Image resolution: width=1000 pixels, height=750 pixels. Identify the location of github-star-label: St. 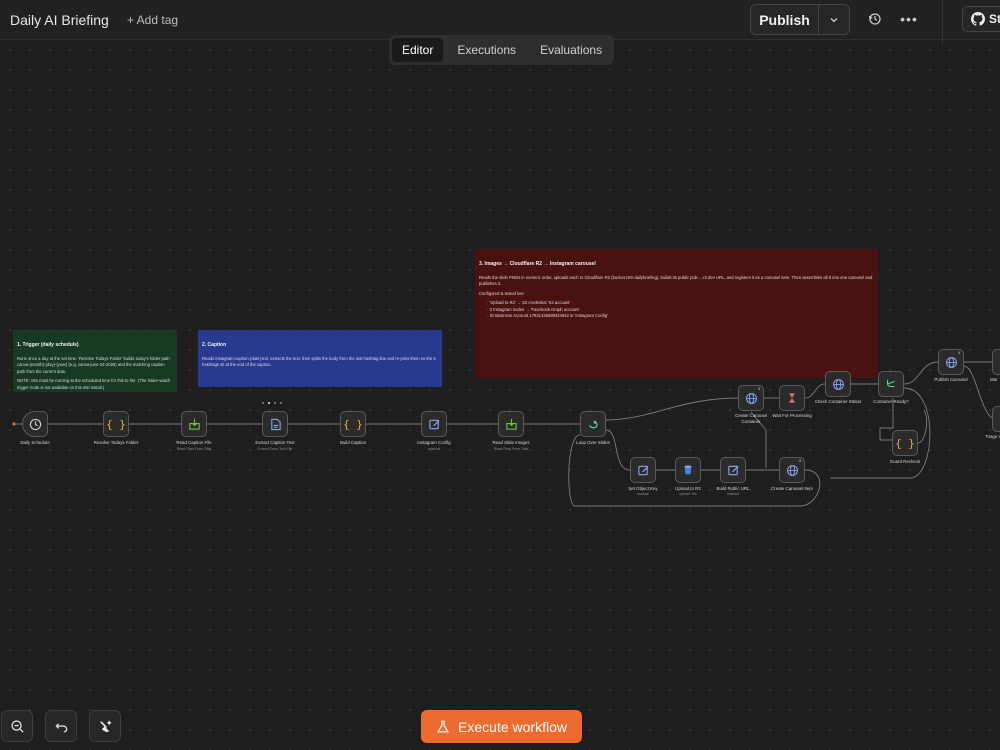
(994, 19).